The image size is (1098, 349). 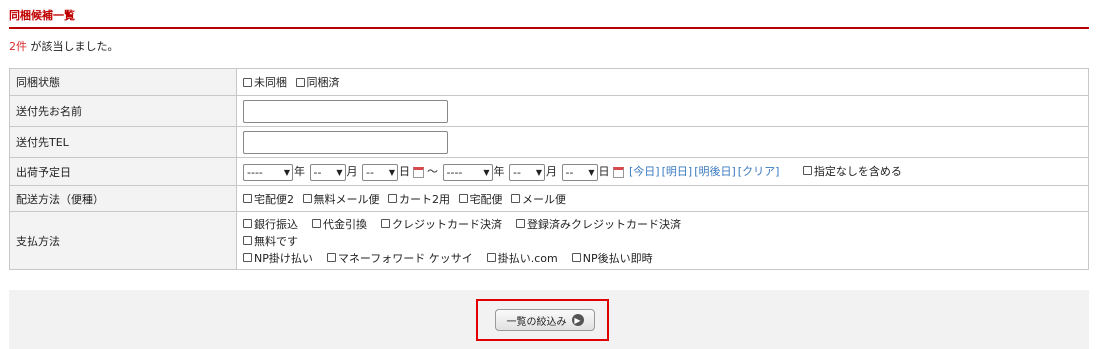 I want to click on checkbox-unbundled: 未同梱, so click(x=265, y=82).